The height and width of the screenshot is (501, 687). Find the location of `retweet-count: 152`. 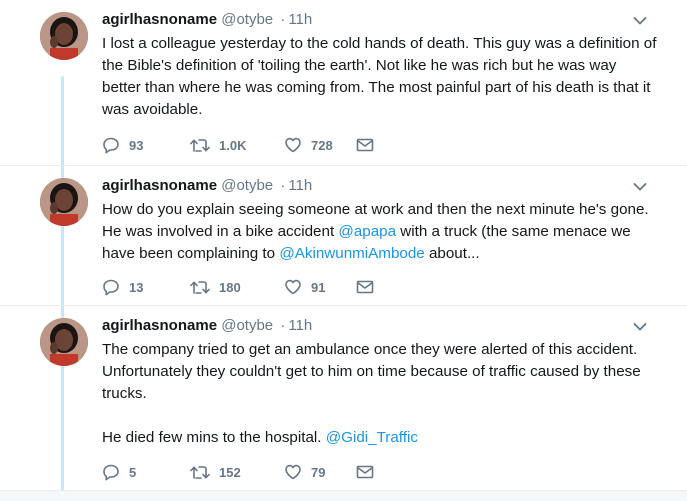

retweet-count: 152 is located at coordinates (230, 472).